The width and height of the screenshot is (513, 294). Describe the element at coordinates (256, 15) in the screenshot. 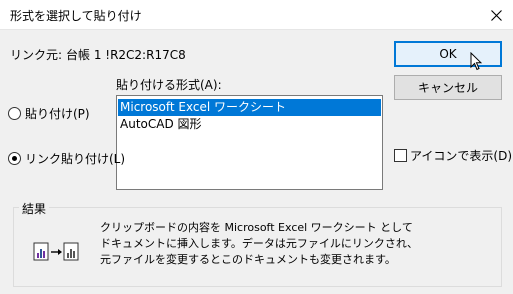

I see `title-bar: 形式を選択して貼り付け` at that location.